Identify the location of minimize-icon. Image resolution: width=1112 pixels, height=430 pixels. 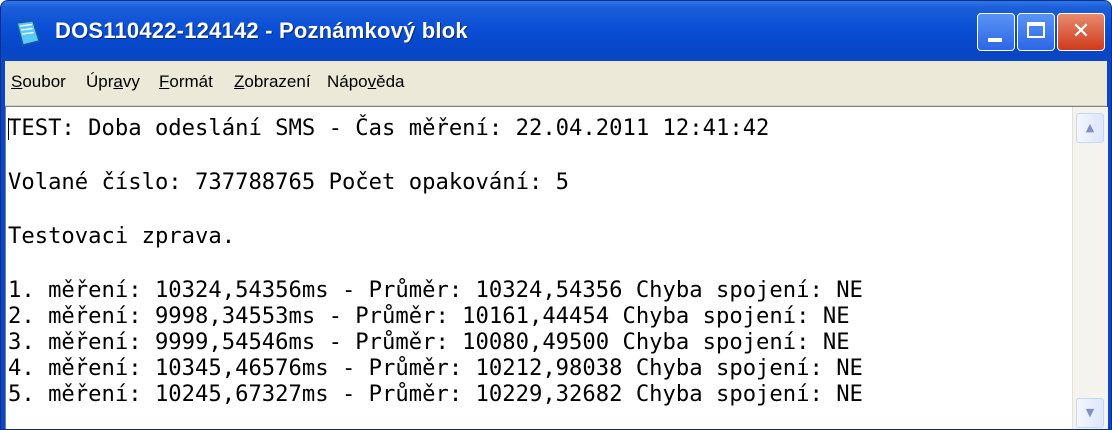
(995, 40).